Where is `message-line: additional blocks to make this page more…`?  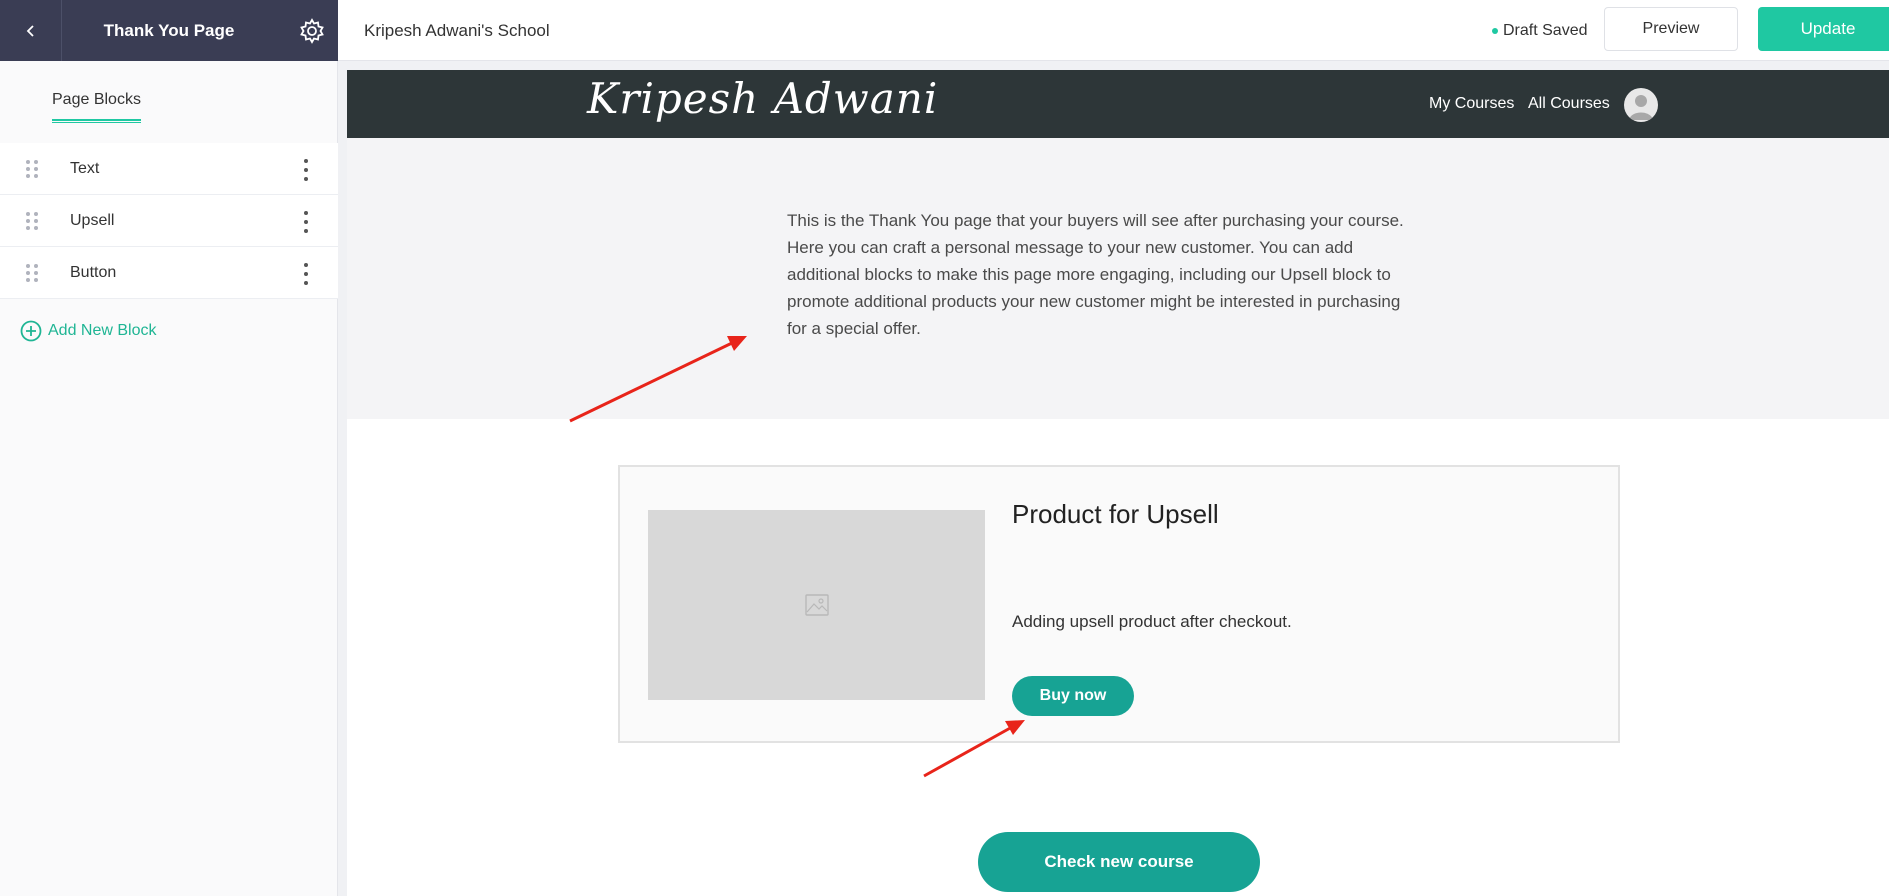
message-line: additional blocks to make this page more… is located at coordinates (1089, 274).